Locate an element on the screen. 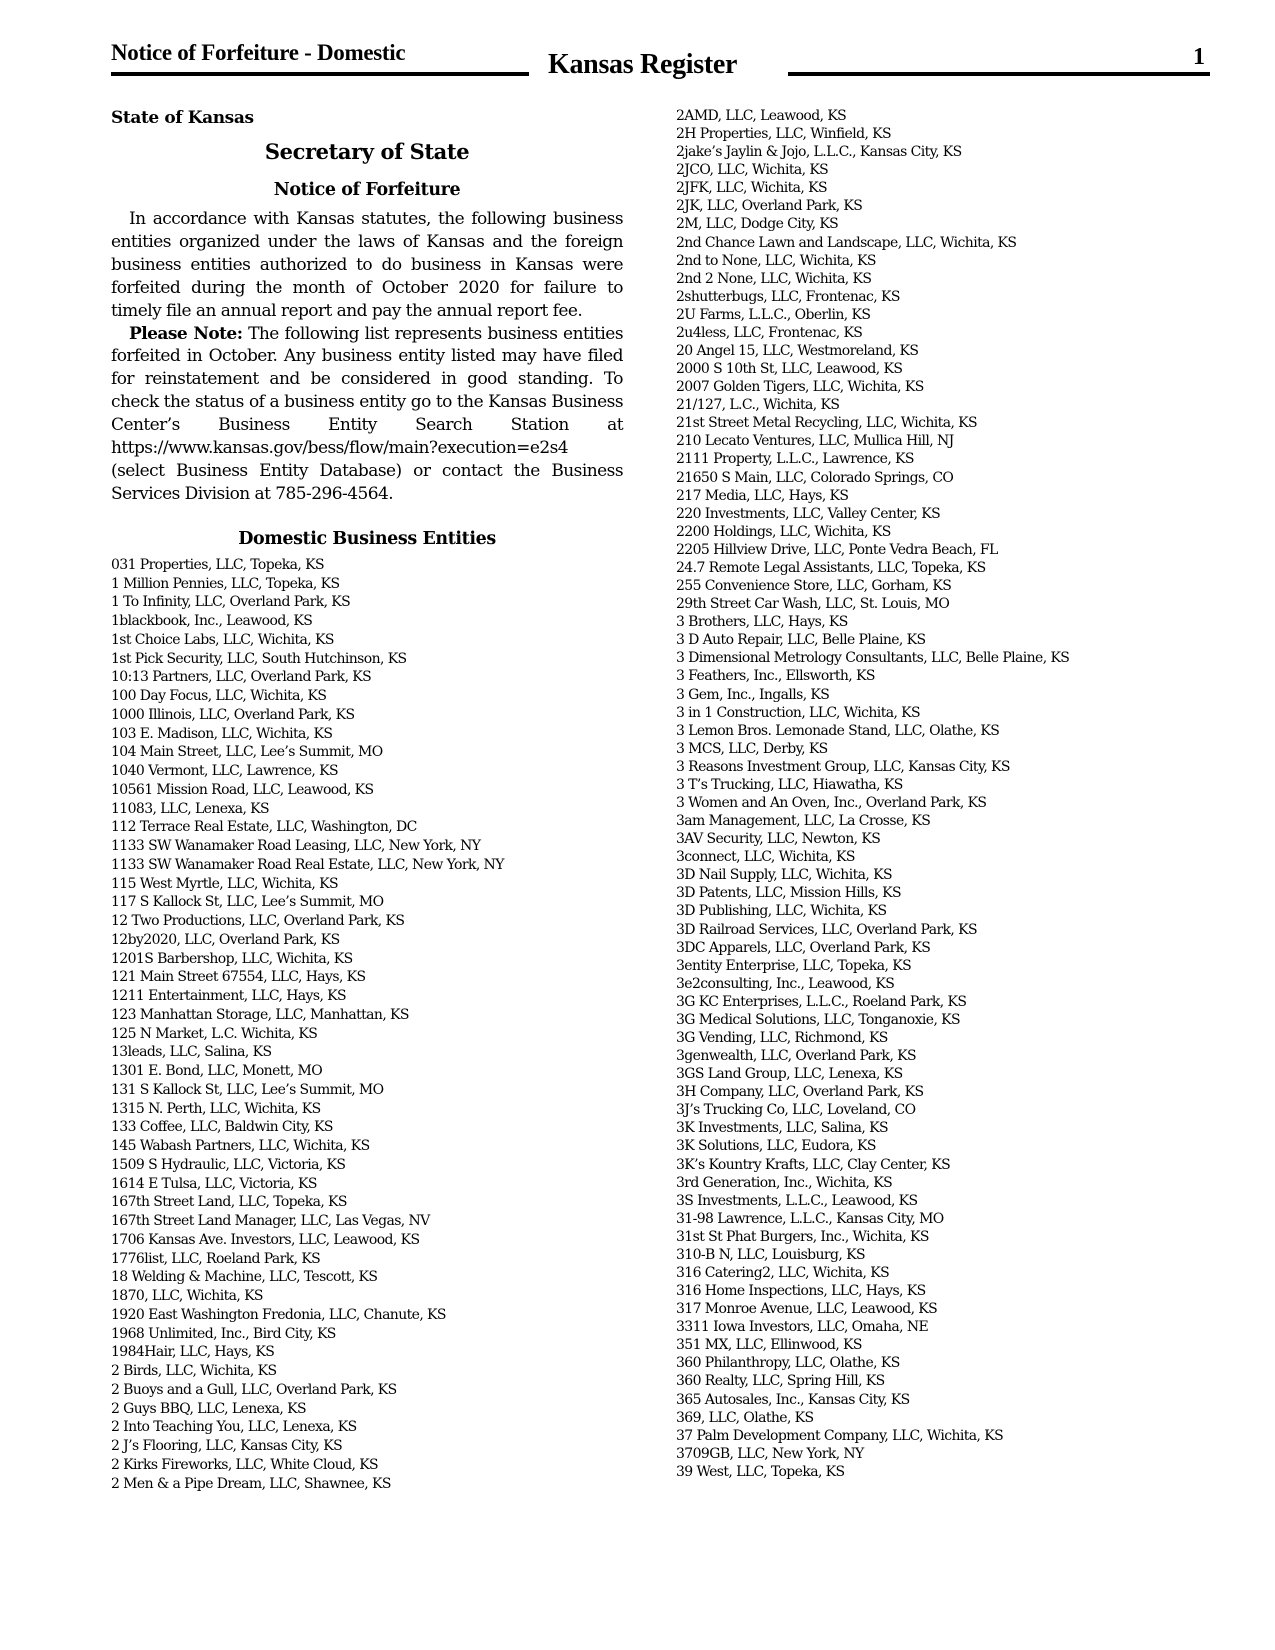  entity-list-item: 1000 Illinois, LLC, Overland Park, KS is located at coordinates (233, 714).